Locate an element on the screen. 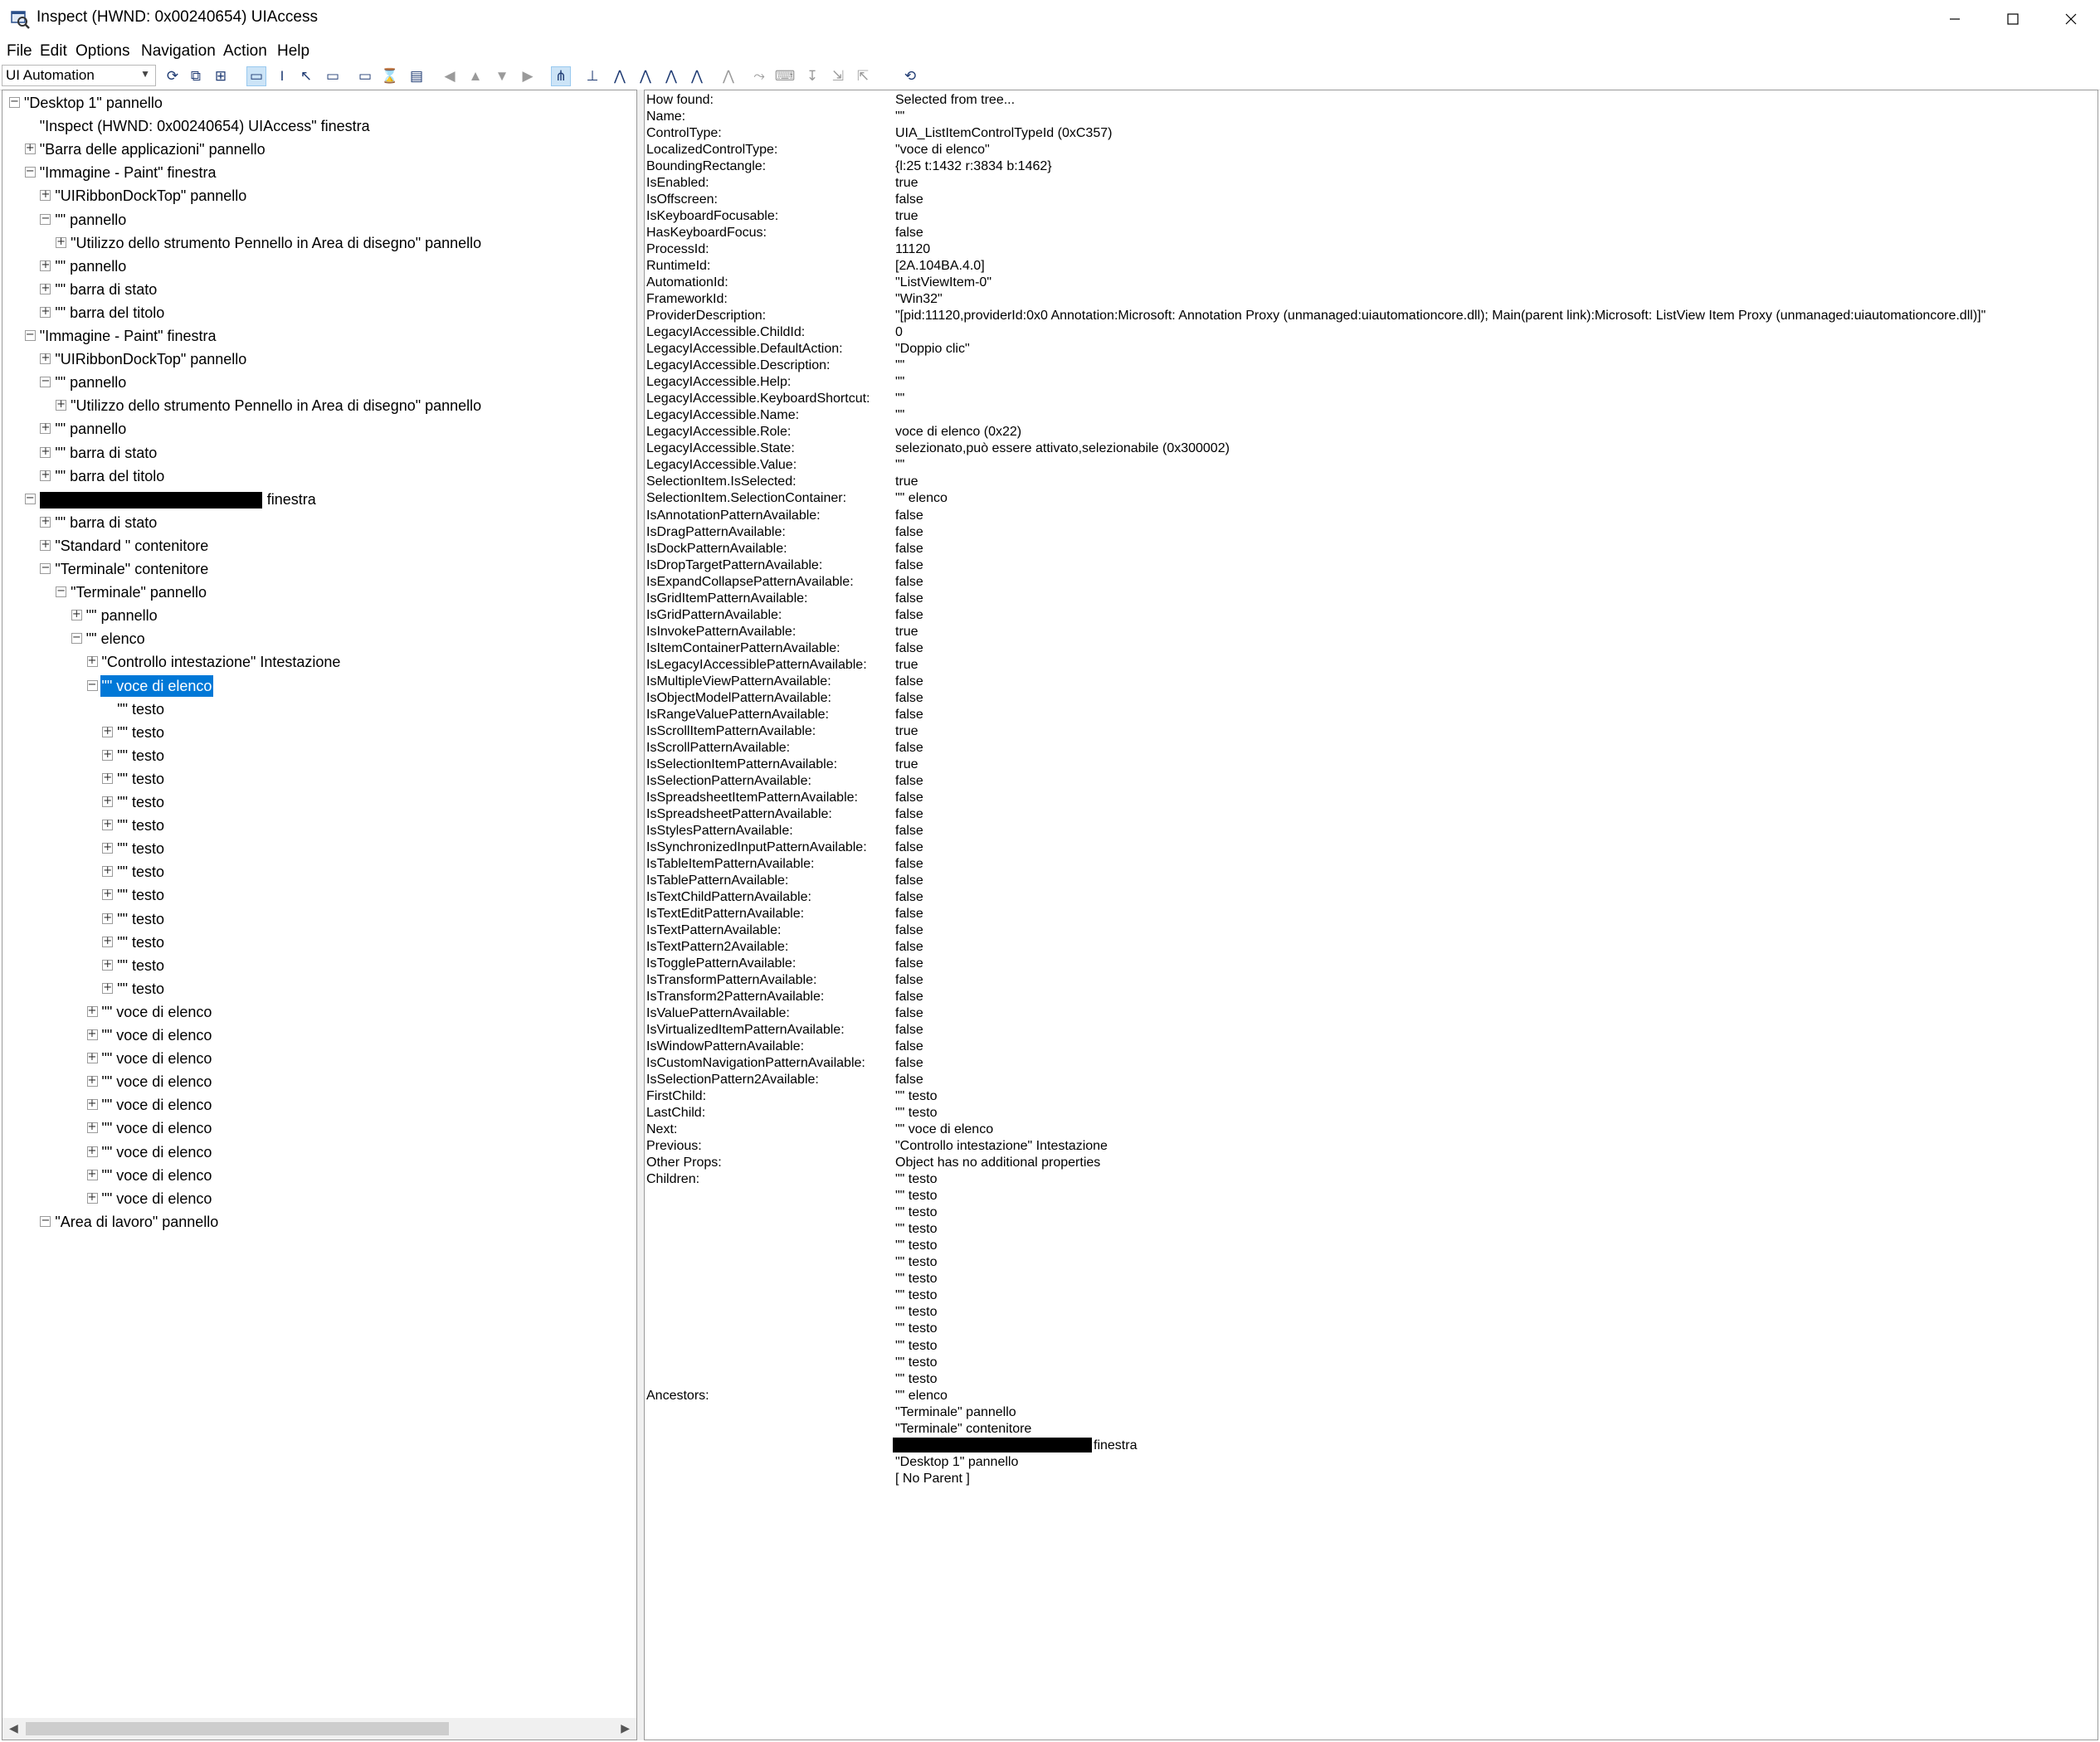 Image resolution: width=2100 pixels, height=1742 pixels. refresh-icon: ⟳ is located at coordinates (173, 76).